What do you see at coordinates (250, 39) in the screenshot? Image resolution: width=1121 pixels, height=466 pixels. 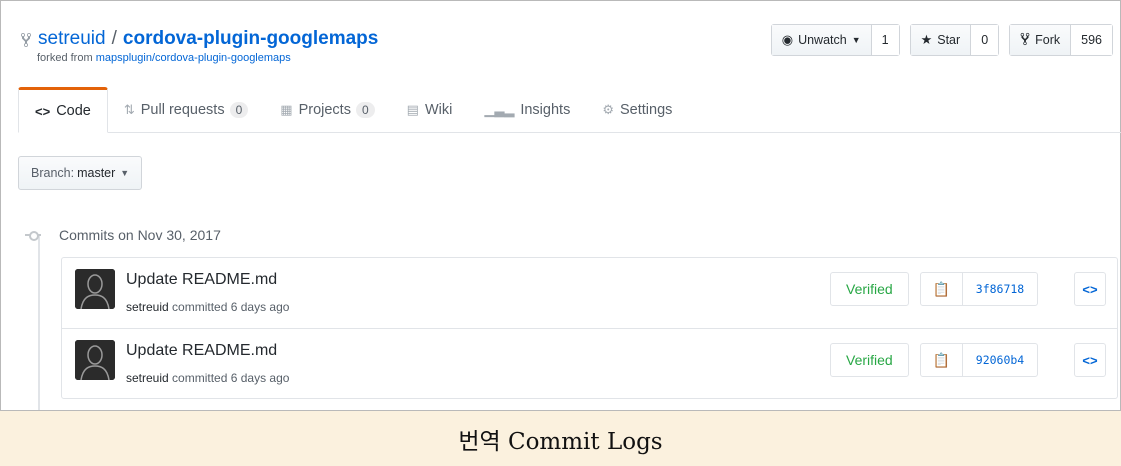 I see `repo-name-link: cordova-plugin-googlemaps` at bounding box center [250, 39].